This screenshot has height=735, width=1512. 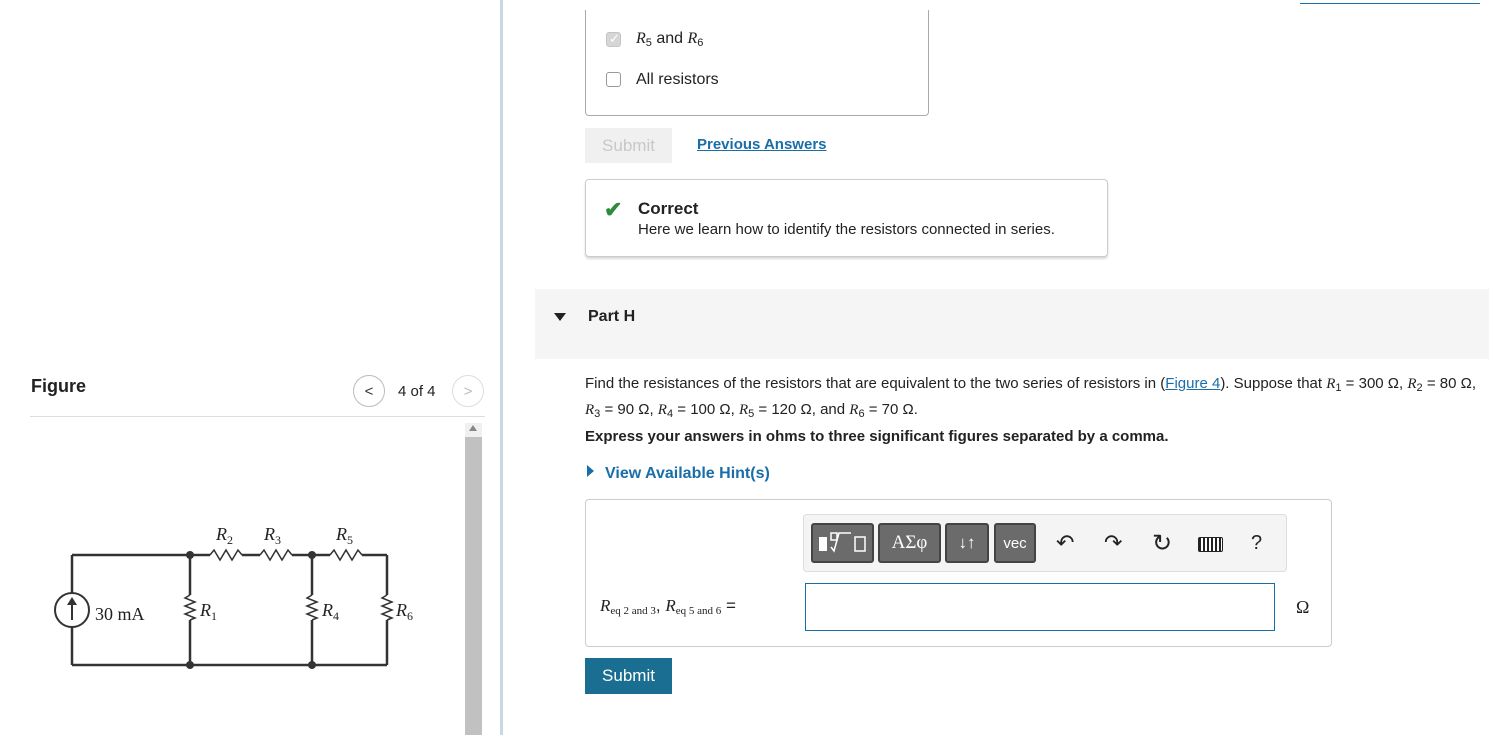 What do you see at coordinates (224, 535) in the screenshot?
I see `r2-label: R2` at bounding box center [224, 535].